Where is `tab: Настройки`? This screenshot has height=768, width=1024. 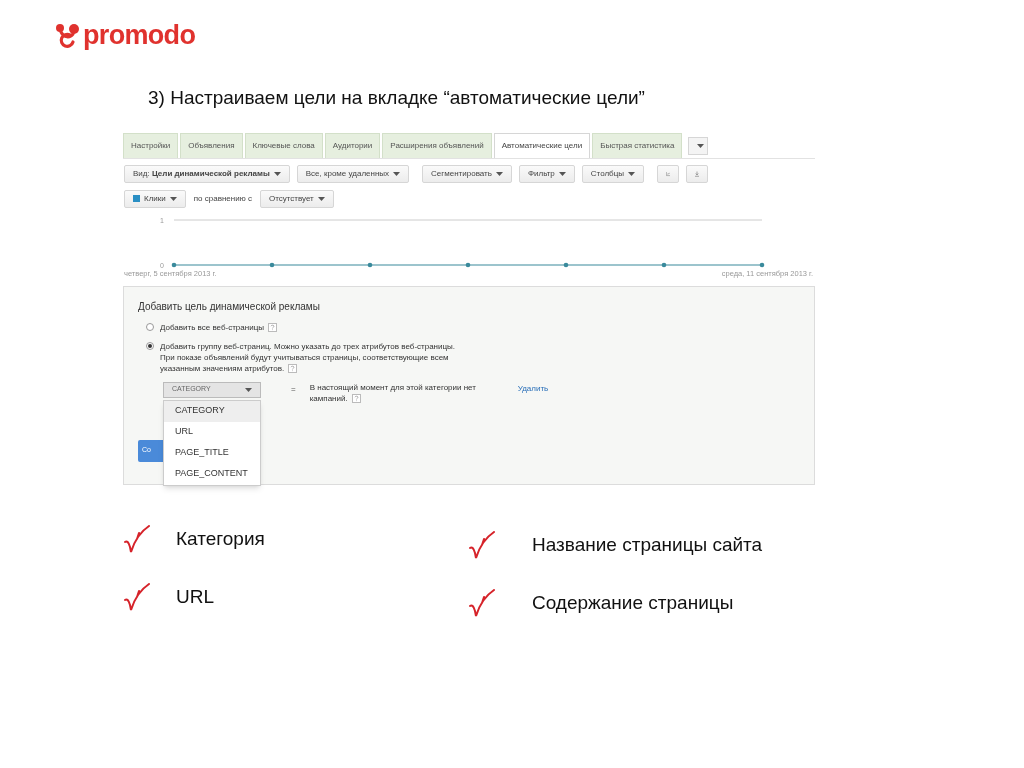 tab: Настройки is located at coordinates (151, 145).